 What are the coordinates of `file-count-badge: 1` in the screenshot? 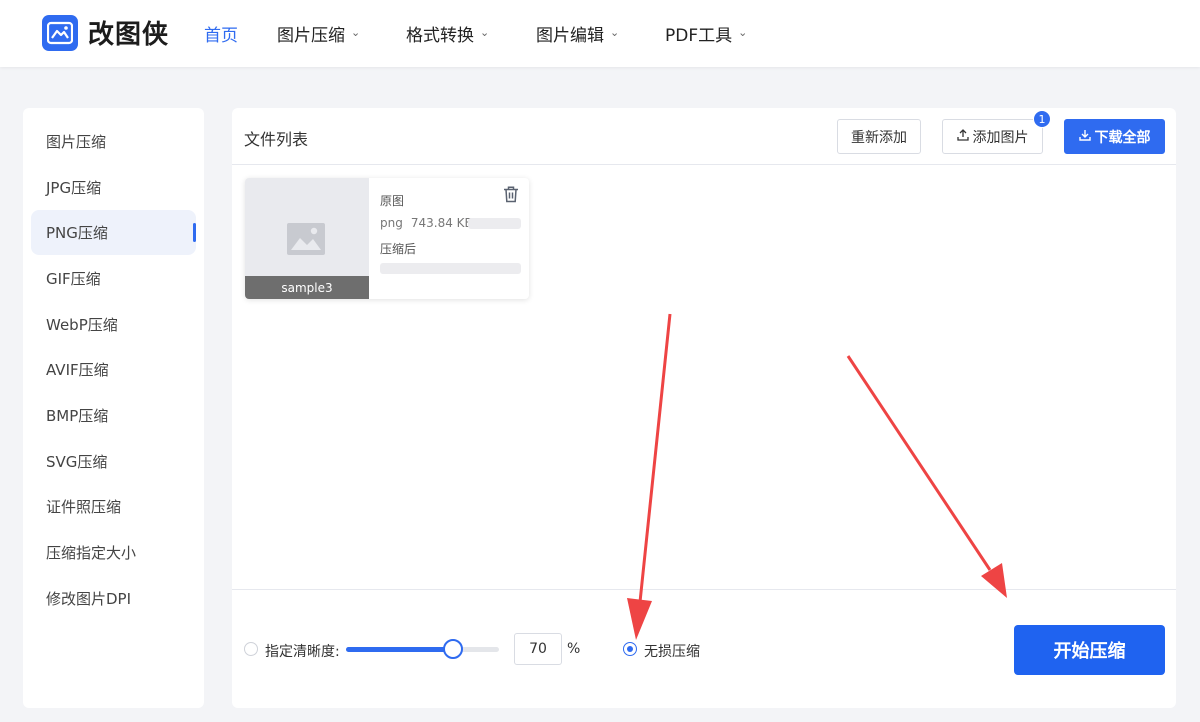 It's located at (1042, 119).